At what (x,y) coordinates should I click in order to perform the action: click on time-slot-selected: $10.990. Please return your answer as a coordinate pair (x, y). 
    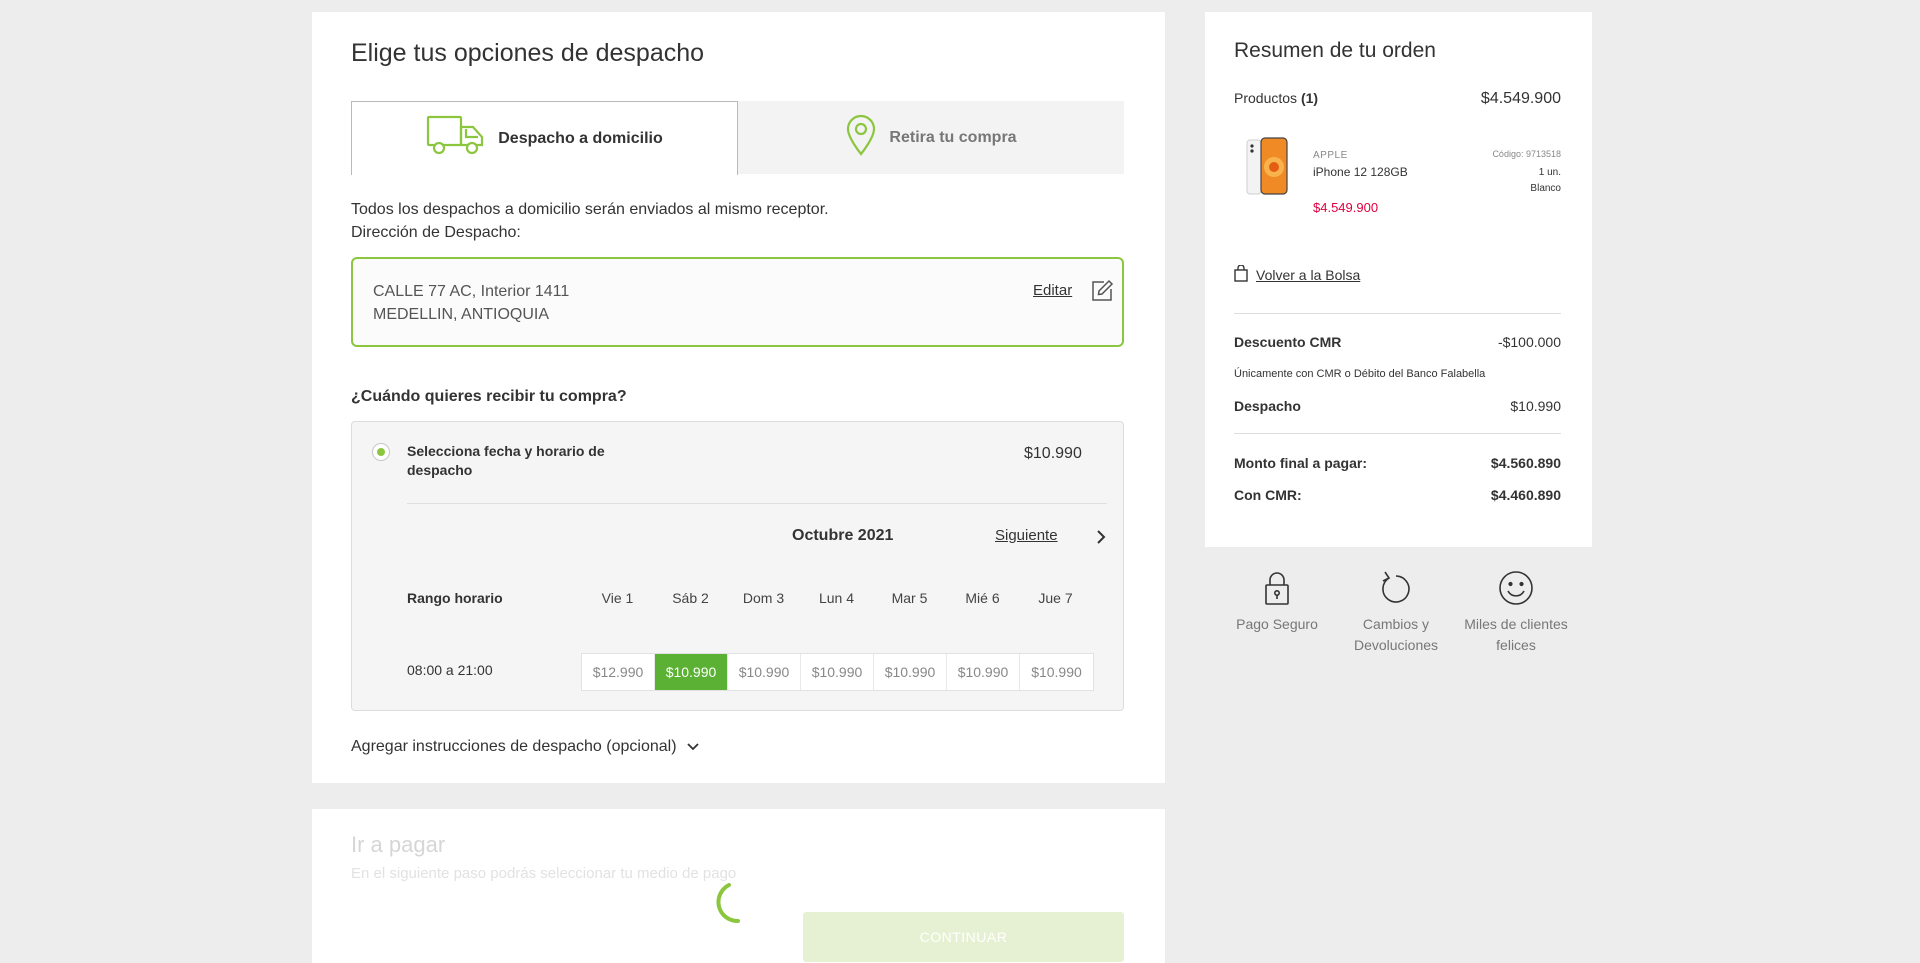
    Looking at the image, I should click on (691, 672).